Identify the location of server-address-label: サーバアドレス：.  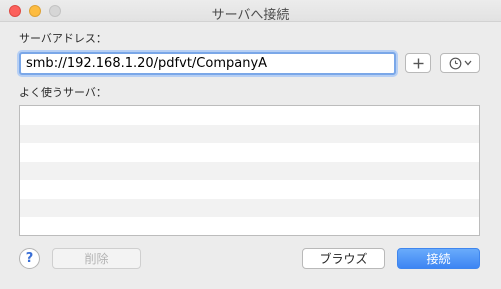
(63, 38).